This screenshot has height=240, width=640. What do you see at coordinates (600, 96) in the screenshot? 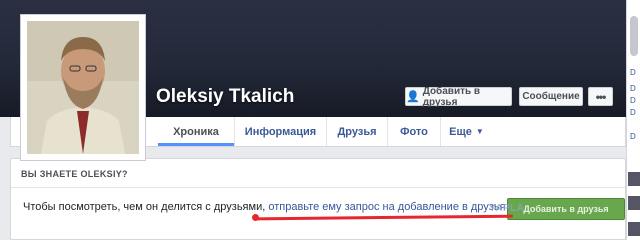
I see `more-options-button: •••` at bounding box center [600, 96].